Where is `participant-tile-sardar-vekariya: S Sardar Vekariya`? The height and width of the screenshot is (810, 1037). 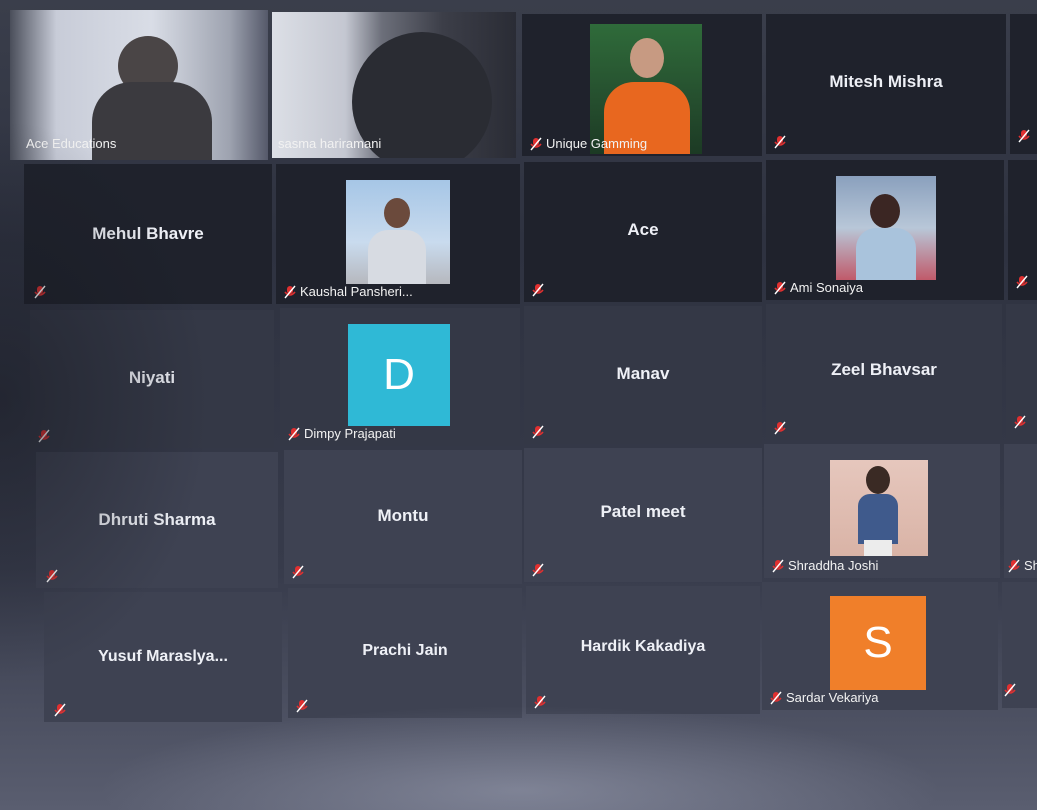
participant-tile-sardar-vekariya: S Sardar Vekariya is located at coordinates (880, 646).